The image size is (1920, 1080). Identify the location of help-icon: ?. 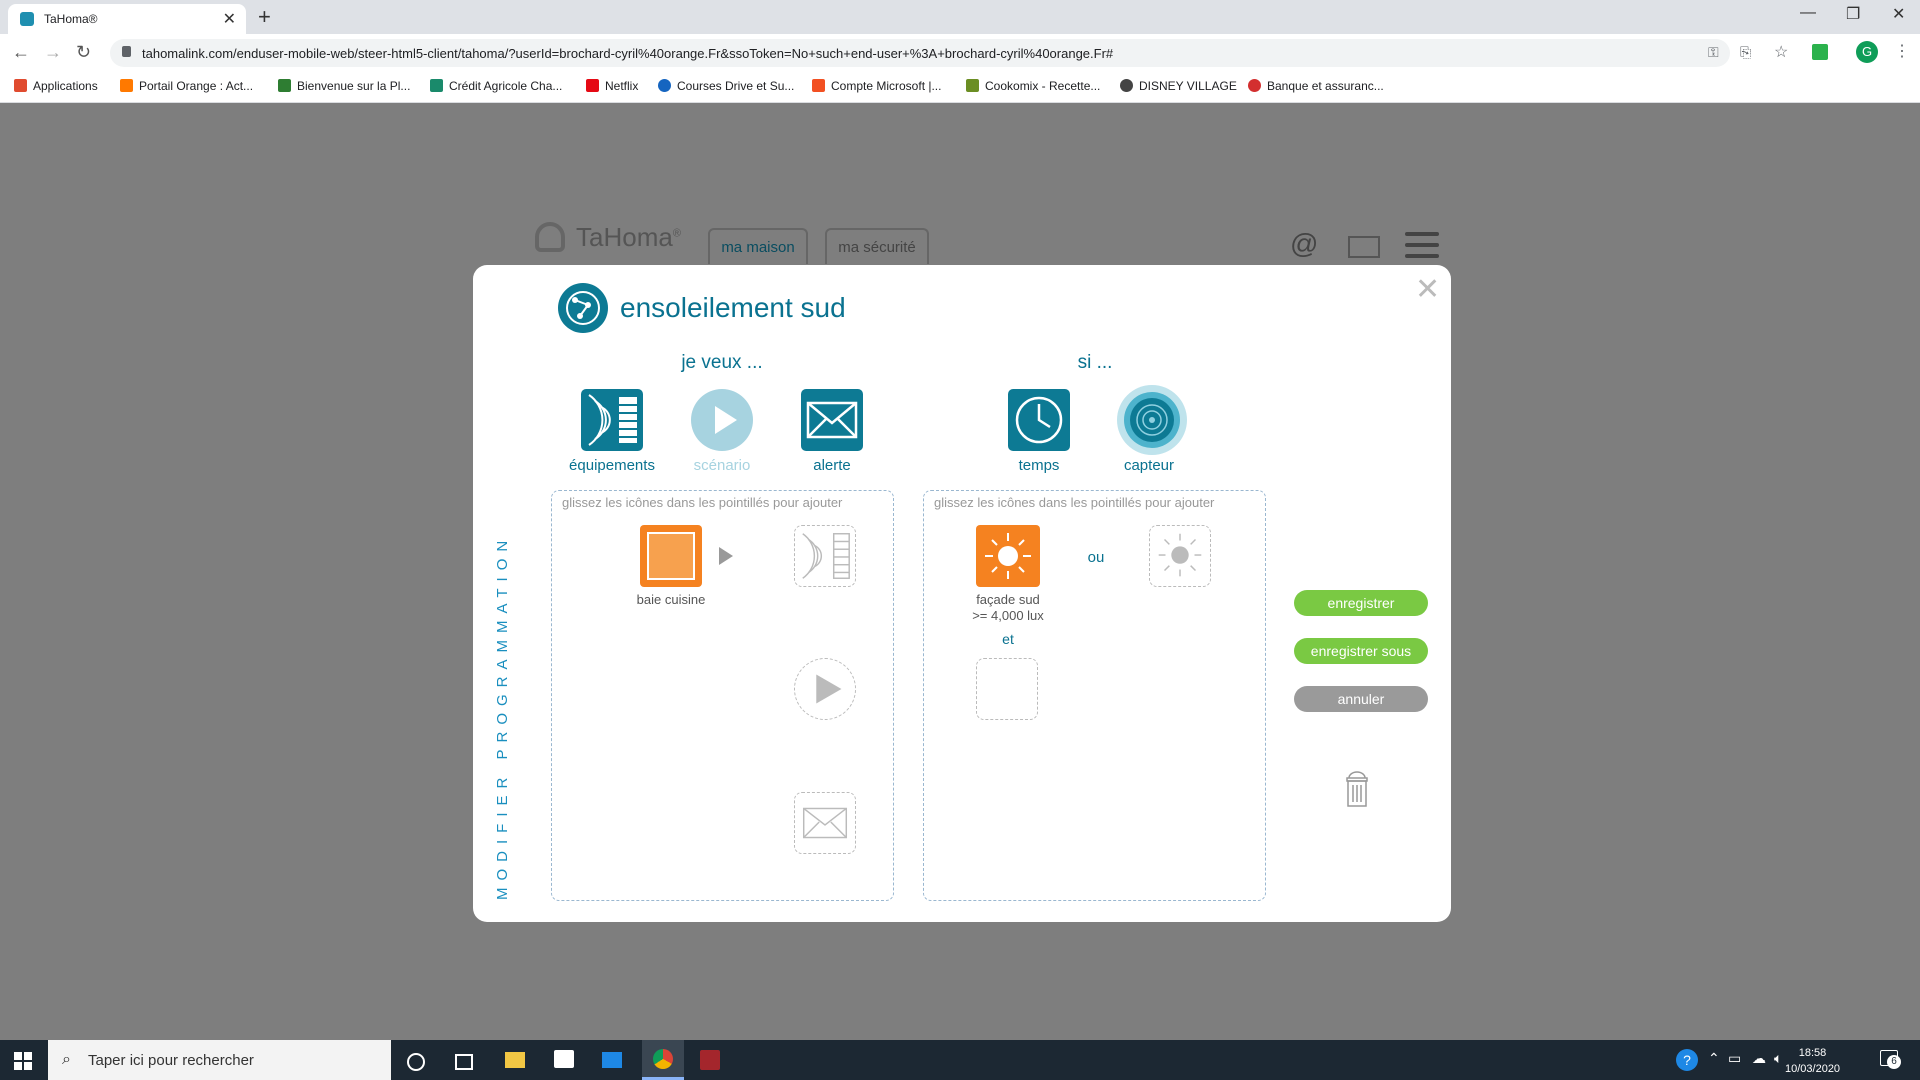
(1687, 1060).